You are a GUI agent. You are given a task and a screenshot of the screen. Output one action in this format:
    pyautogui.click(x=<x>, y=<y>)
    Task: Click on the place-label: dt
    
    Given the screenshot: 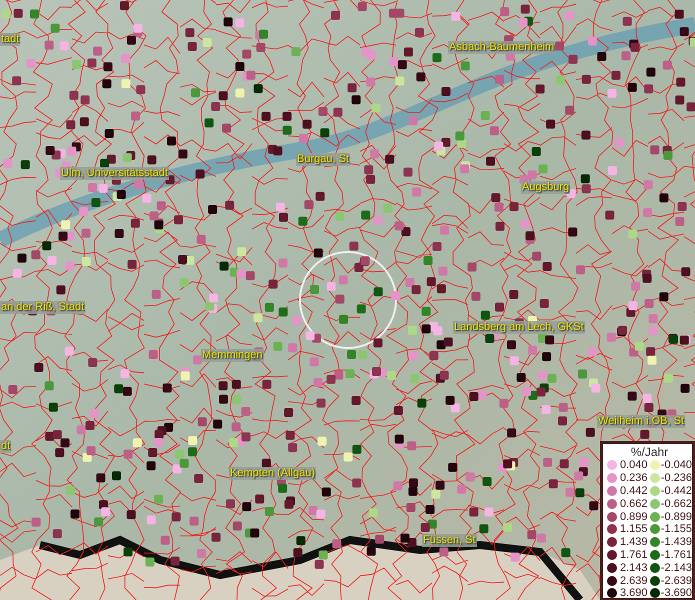 What is the action you would take?
    pyautogui.click(x=6, y=446)
    